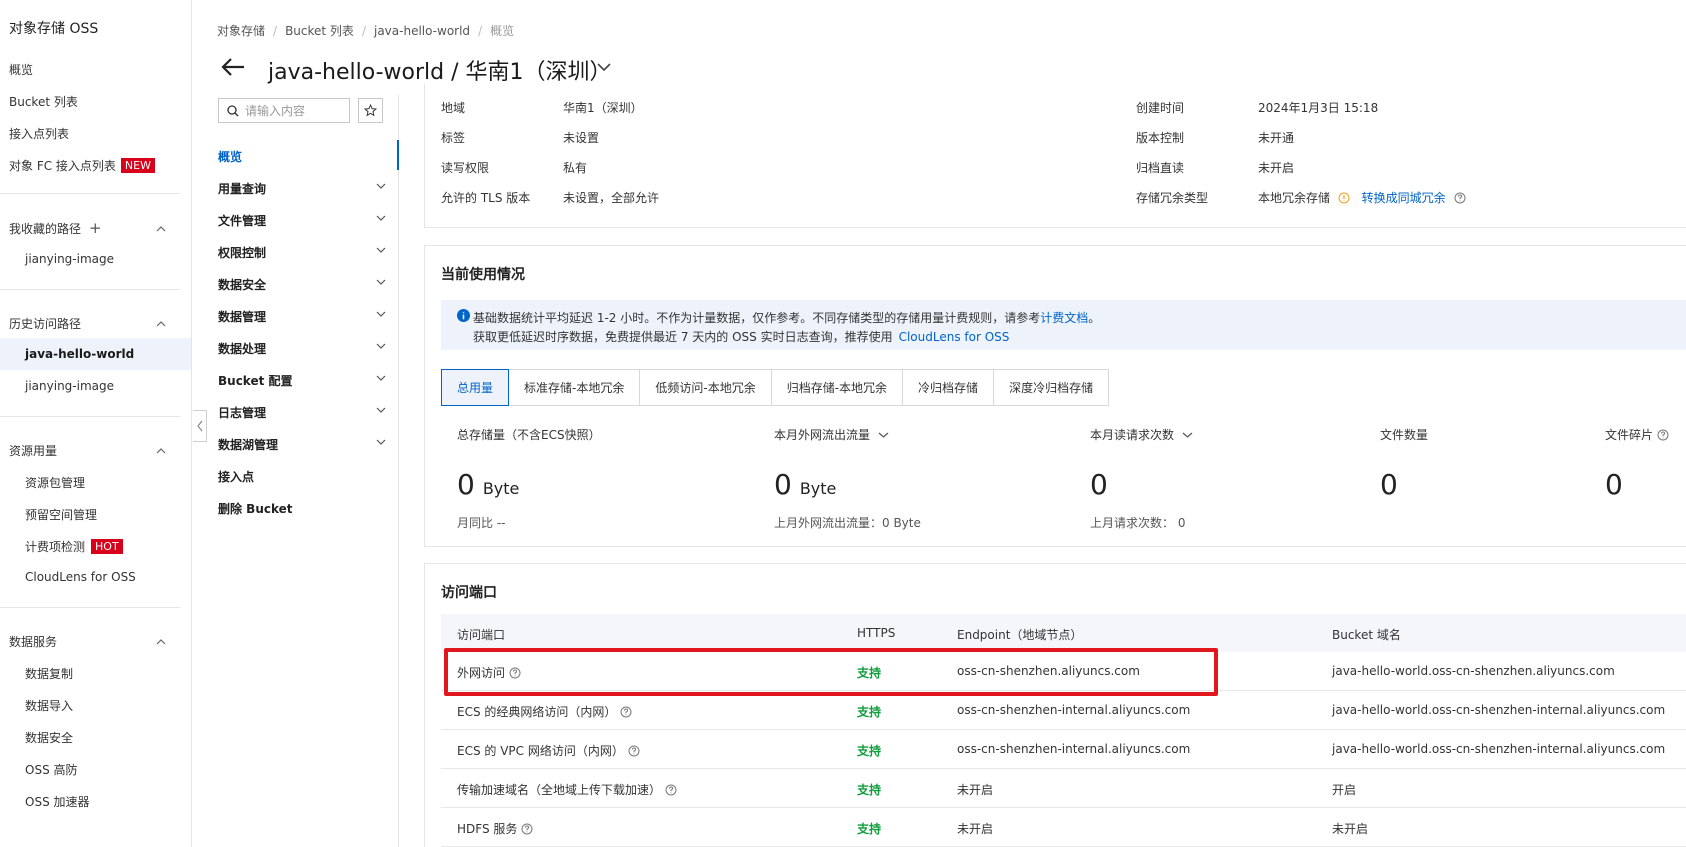  I want to click on port-label: ECS 的 VPC 网络访问（内网）, so click(540, 751).